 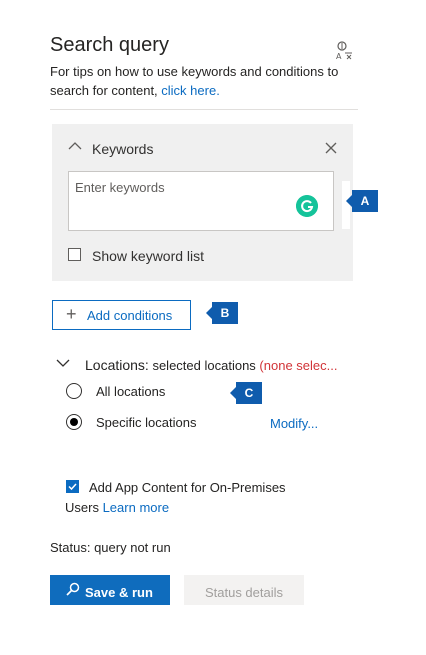 What do you see at coordinates (331, 148) in the screenshot?
I see `close-icon` at bounding box center [331, 148].